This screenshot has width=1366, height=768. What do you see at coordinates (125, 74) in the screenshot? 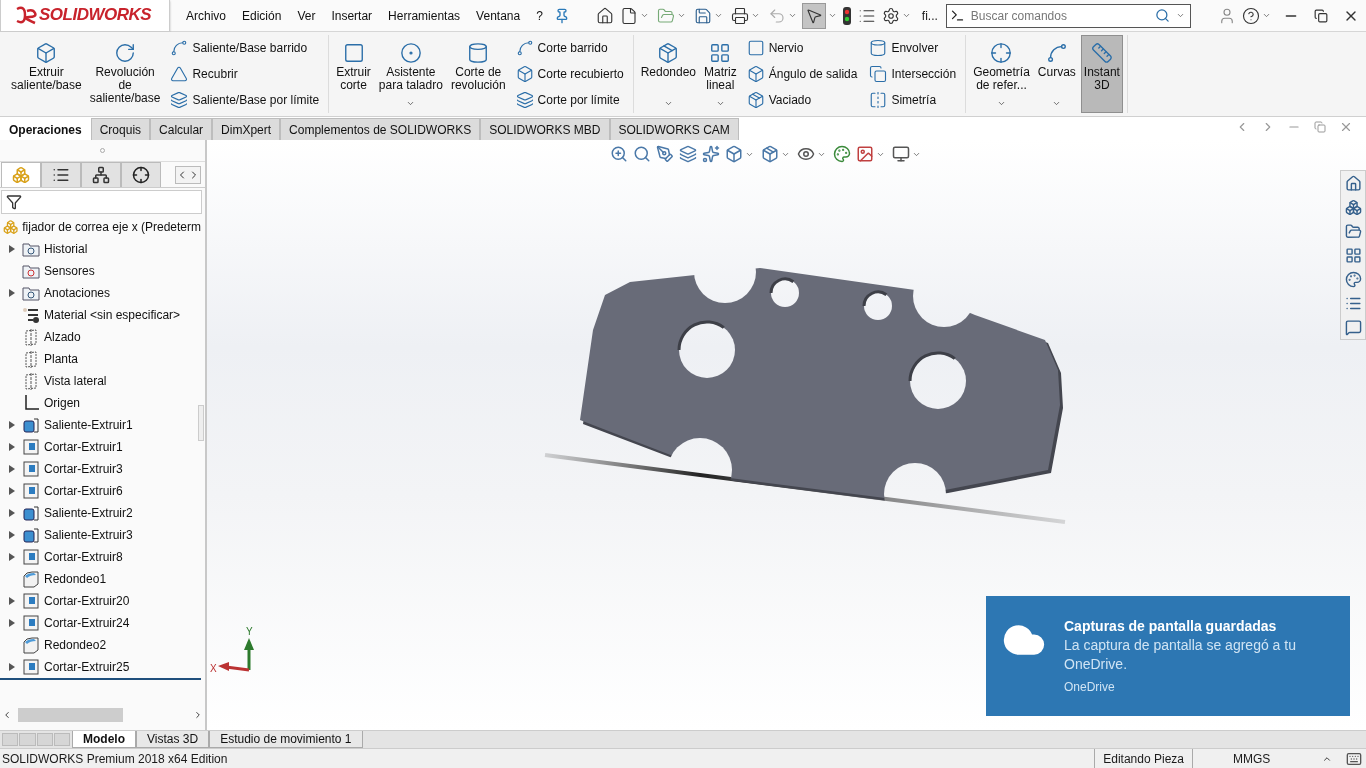
I see `ribbon-button: Revolución de saliente/base` at bounding box center [125, 74].